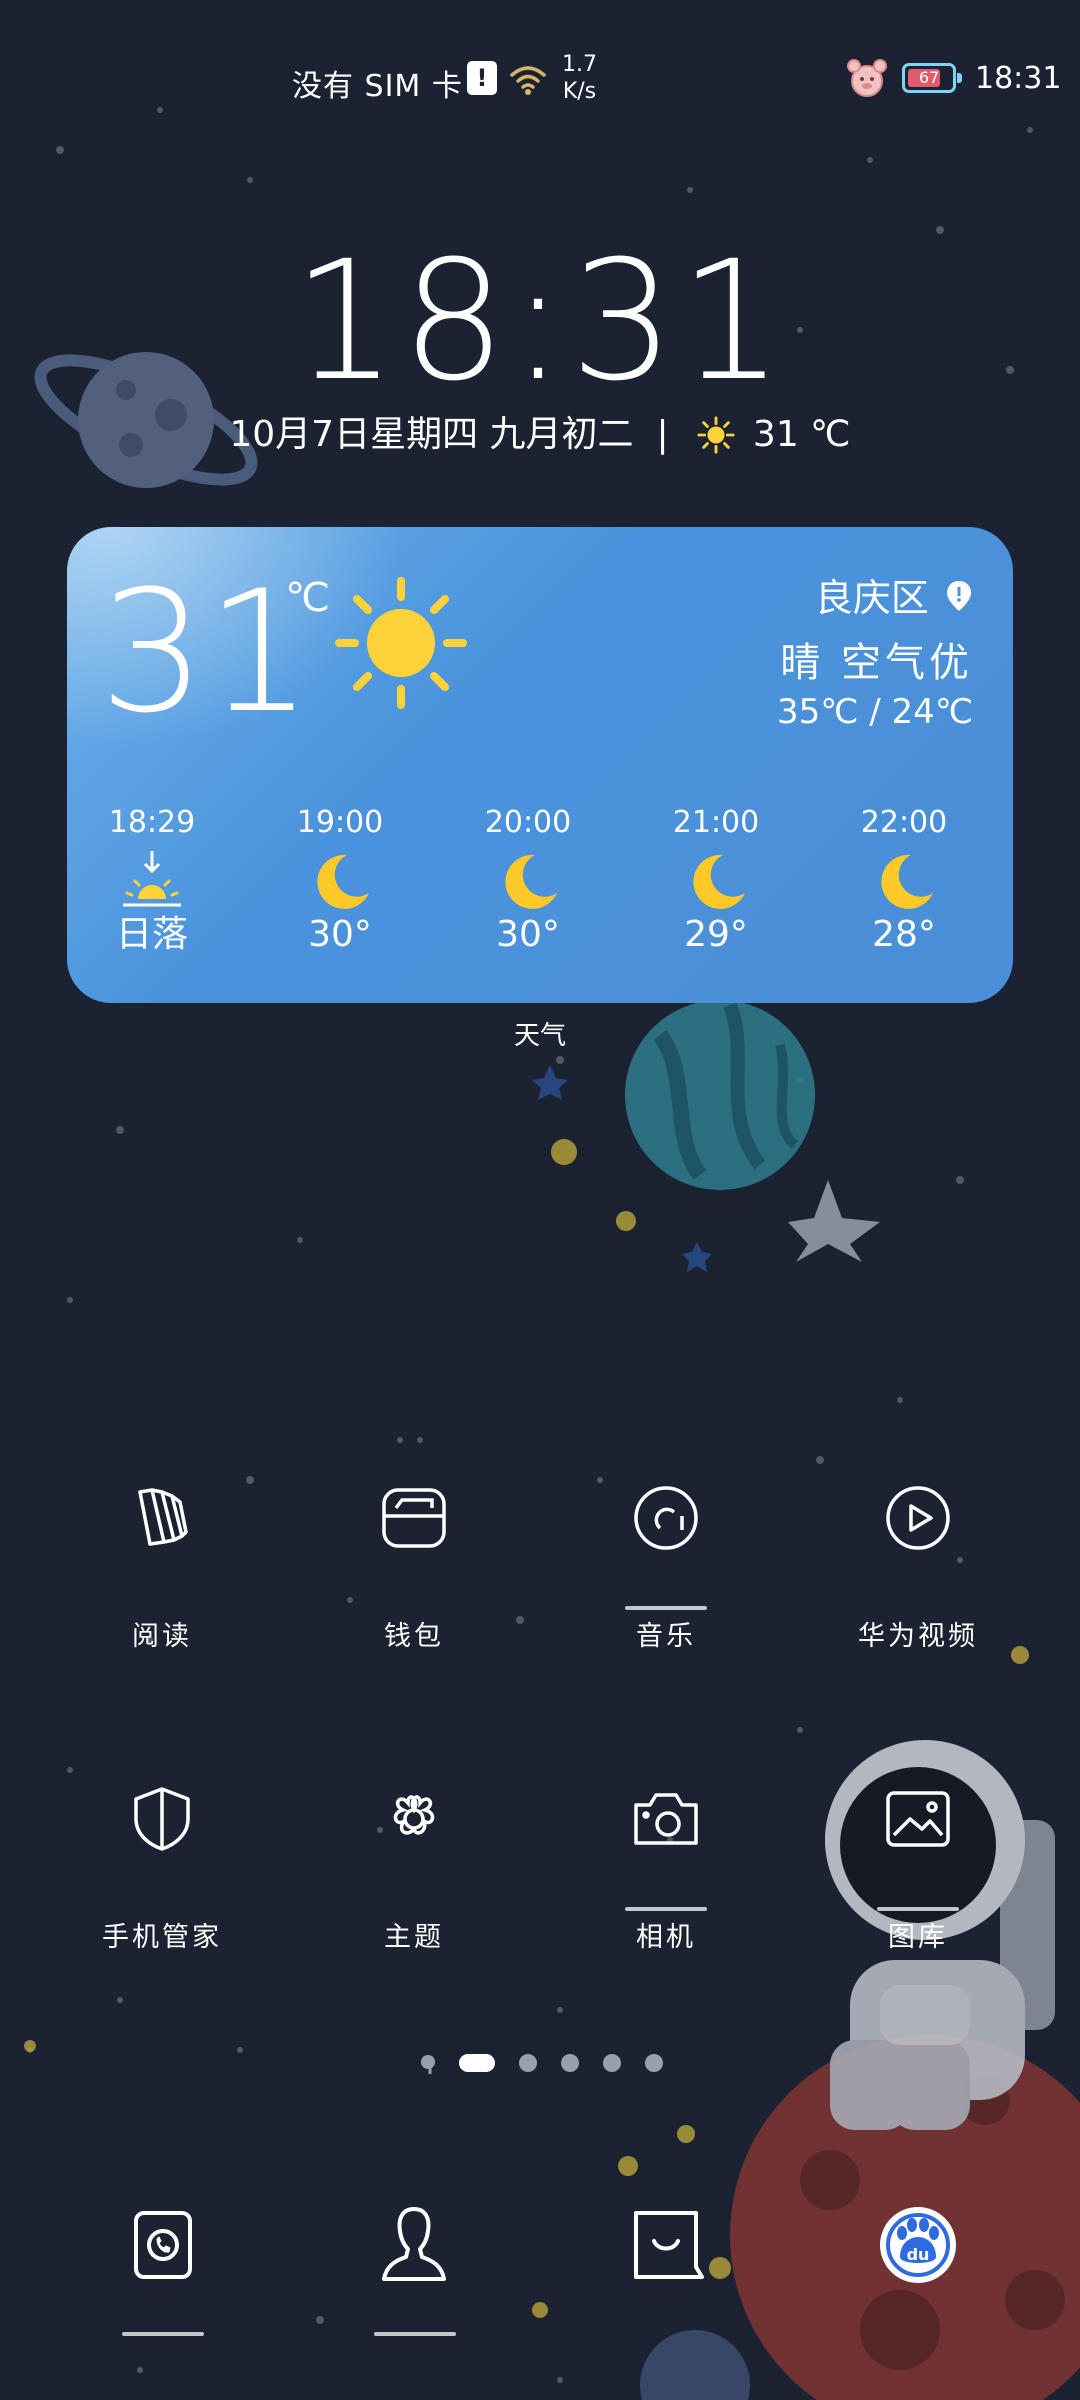 This screenshot has height=2400, width=1080. I want to click on forecast-time: 22:00, so click(904, 822).